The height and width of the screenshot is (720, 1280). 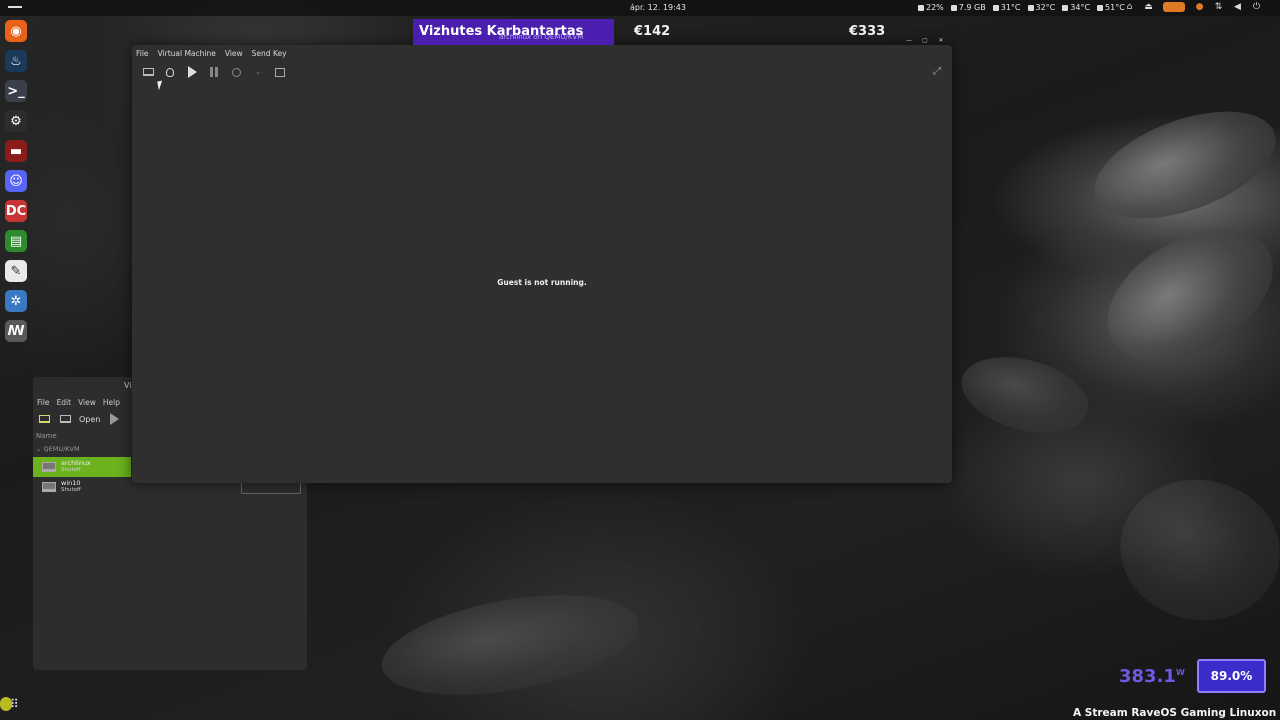 I want to click on stream-ticker: A Stream RaveOS Gaming Linuxon fut, so click(x=1176, y=713).